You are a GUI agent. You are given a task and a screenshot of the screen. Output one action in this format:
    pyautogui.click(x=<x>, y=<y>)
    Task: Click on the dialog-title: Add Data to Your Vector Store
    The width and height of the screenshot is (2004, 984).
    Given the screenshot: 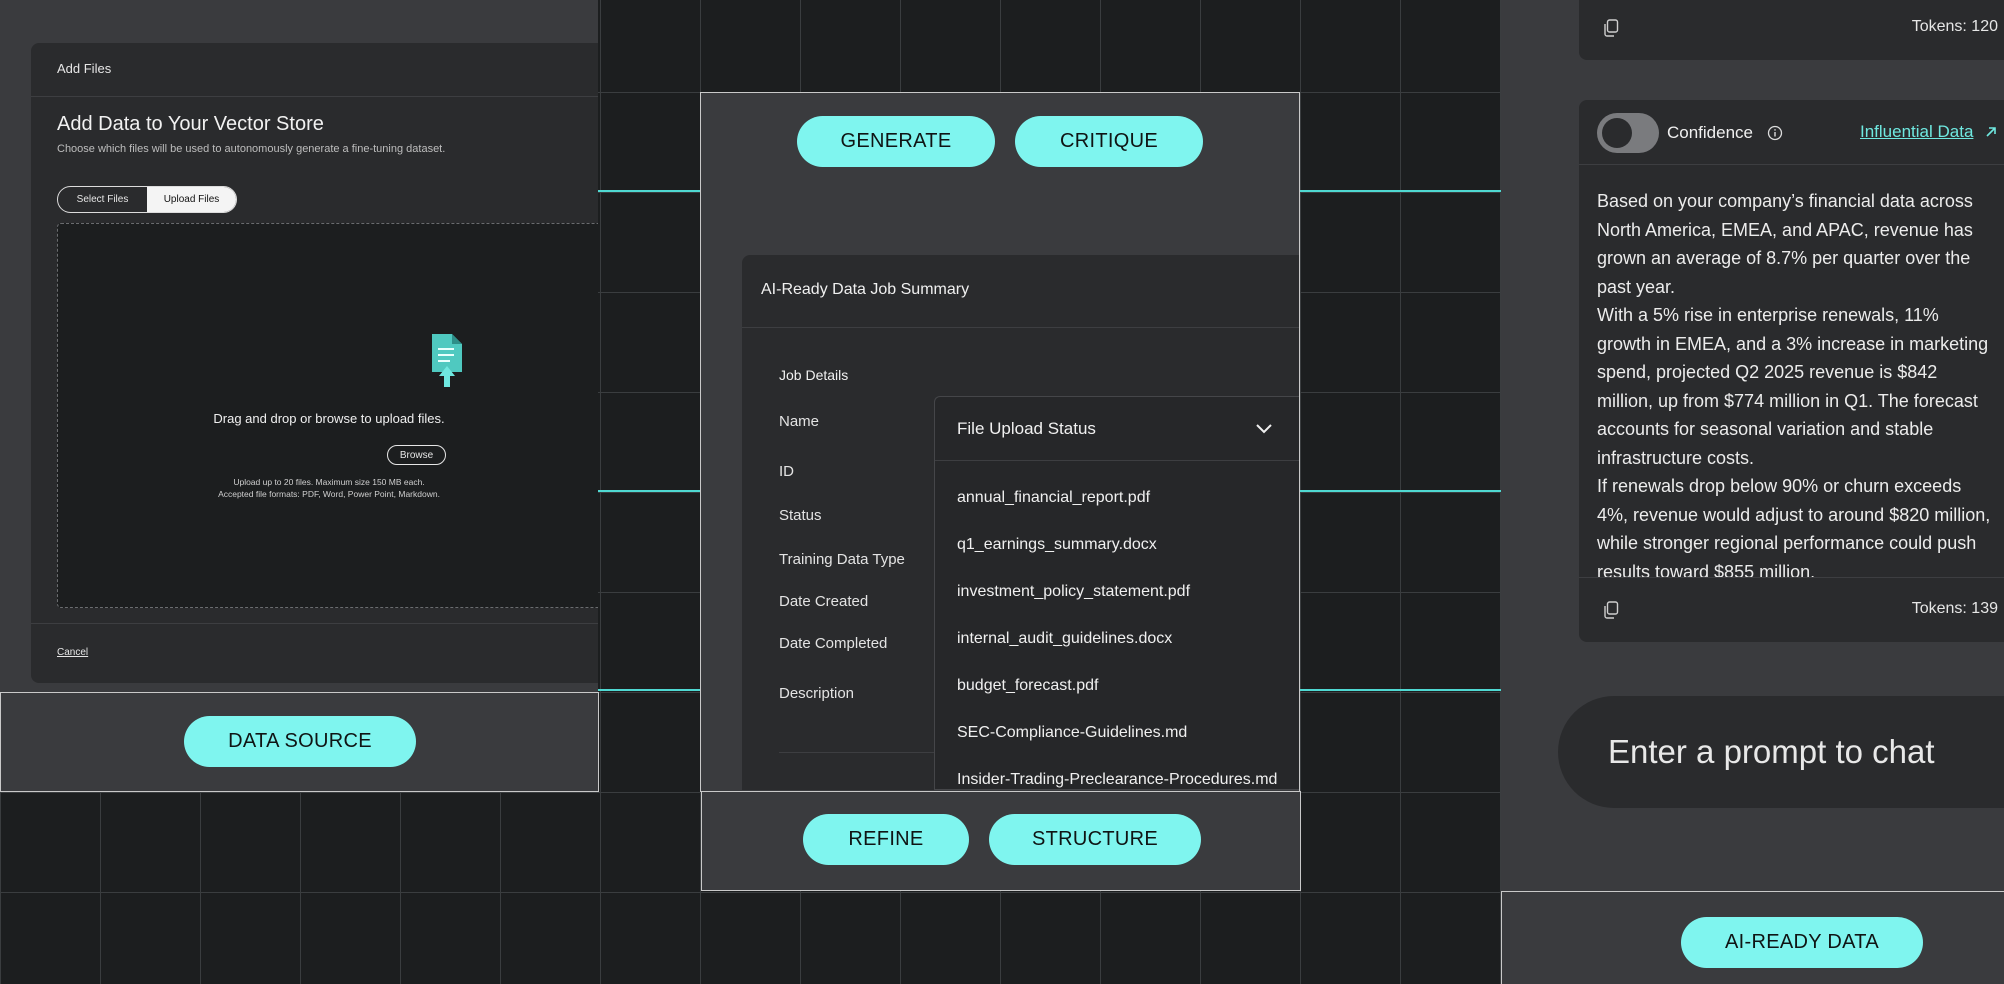 What is the action you would take?
    pyautogui.click(x=190, y=124)
    